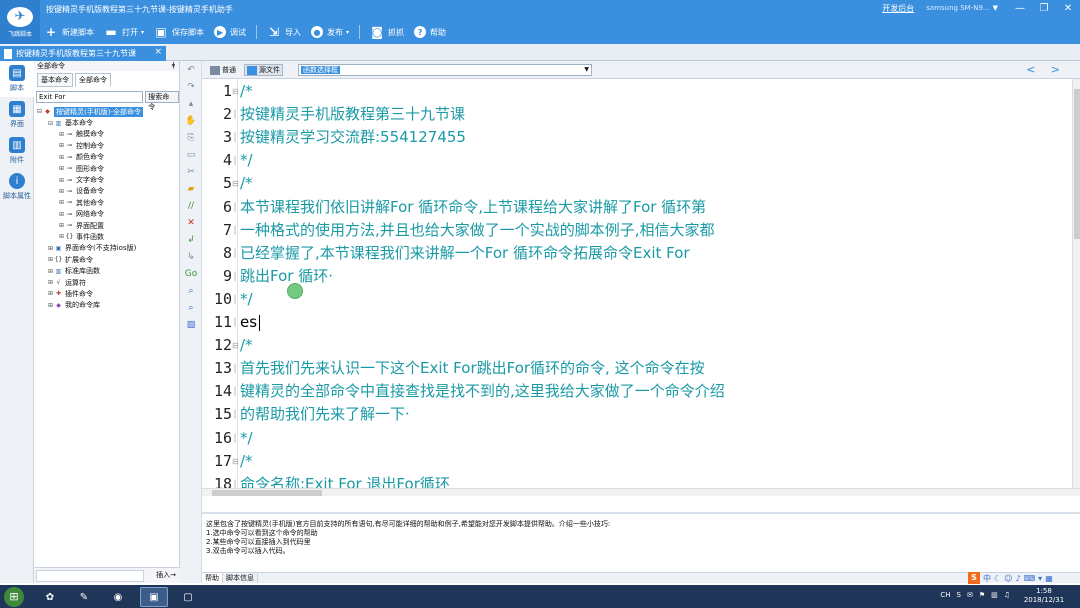  What do you see at coordinates (958, 595) in the screenshot?
I see `tray-sogou-icon: S` at bounding box center [958, 595].